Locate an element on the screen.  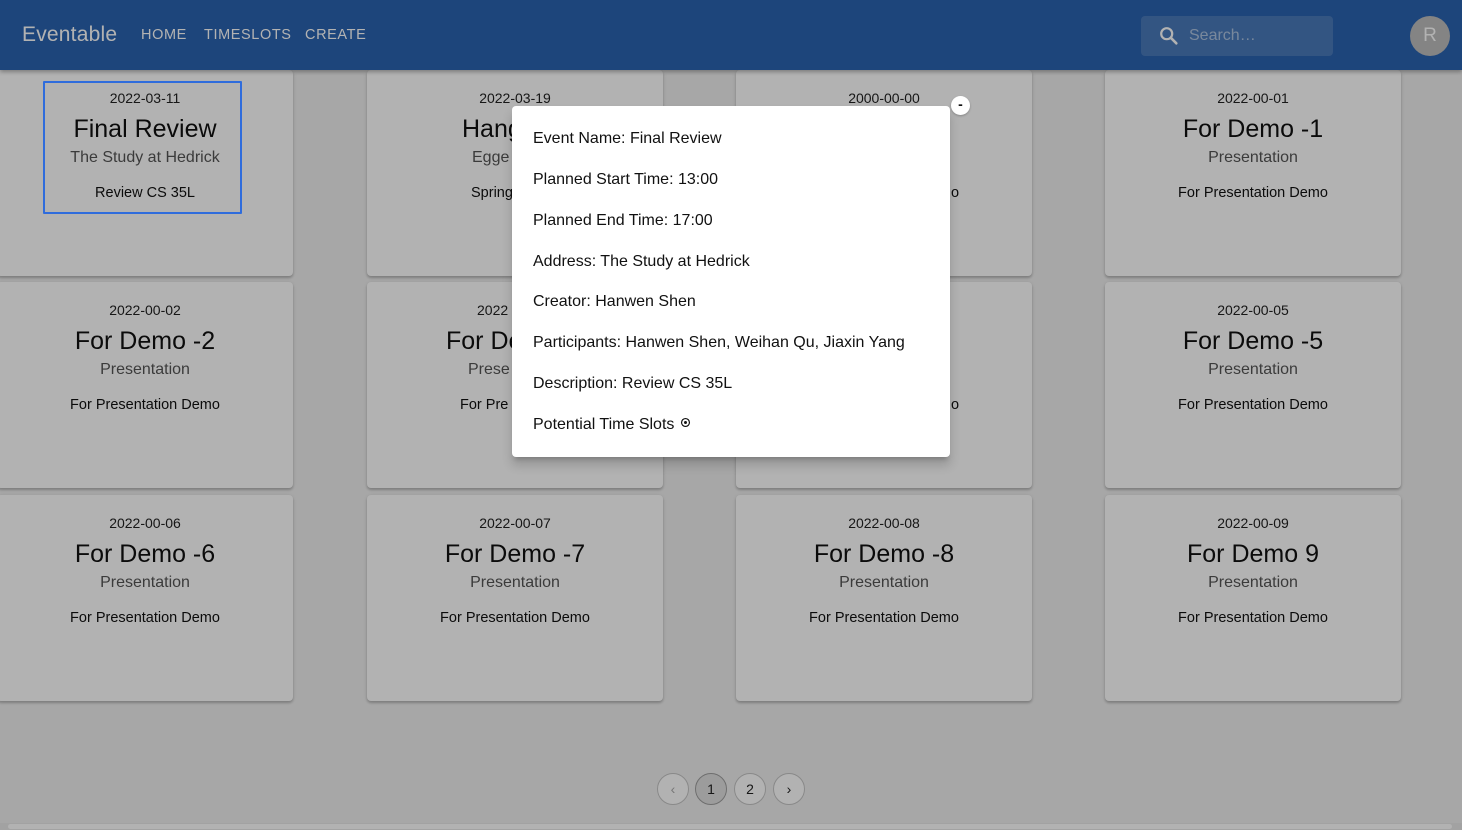
detail-address: Address: The Study at Hedrick is located at coordinates (641, 262).